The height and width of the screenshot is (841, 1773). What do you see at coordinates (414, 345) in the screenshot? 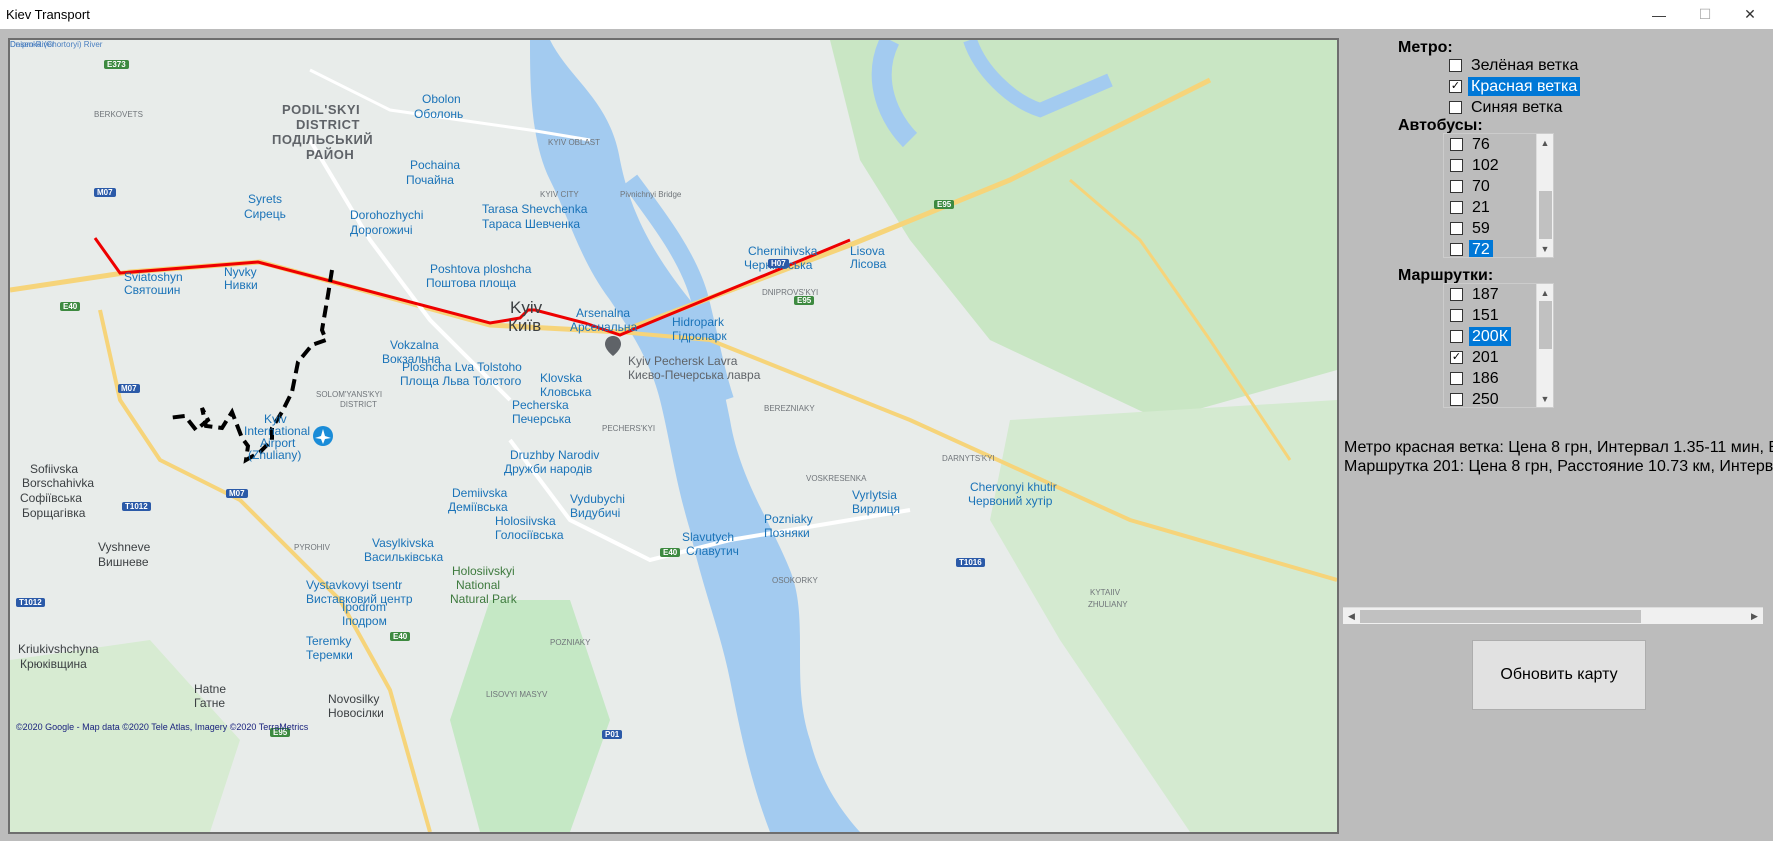
I see `map-label-metro: Vokzalna` at bounding box center [414, 345].